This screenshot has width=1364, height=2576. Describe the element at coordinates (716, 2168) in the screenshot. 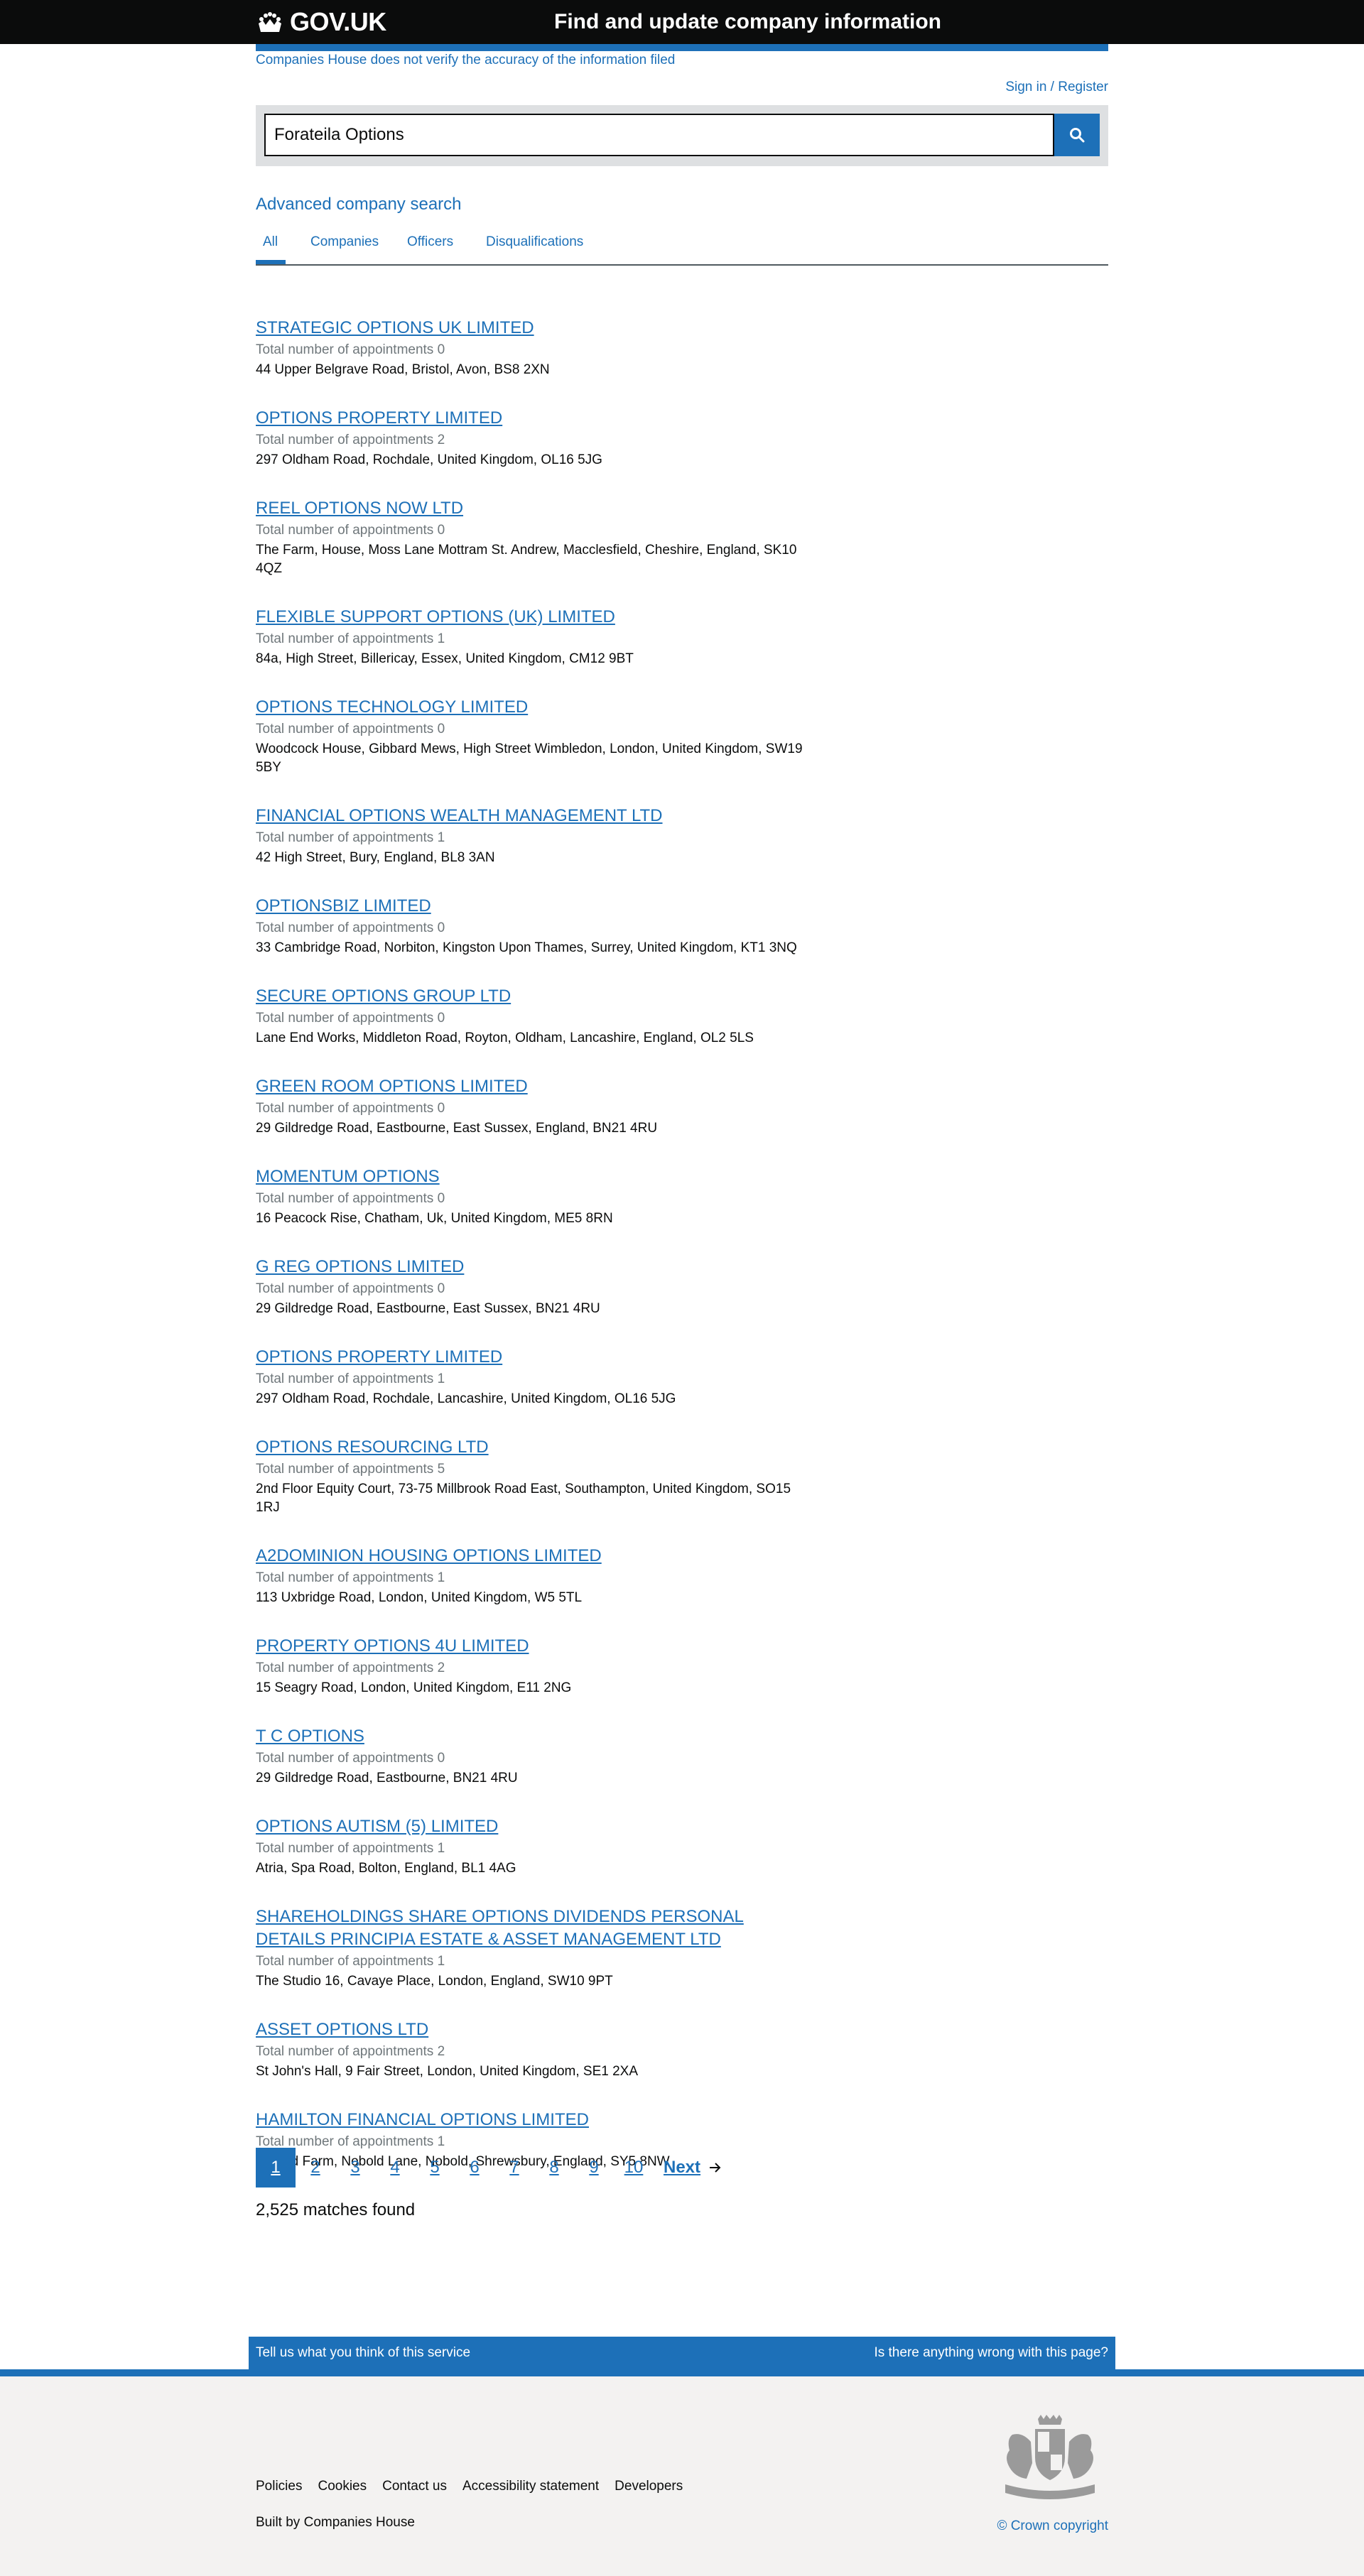

I see `arrow-right-icon` at that location.